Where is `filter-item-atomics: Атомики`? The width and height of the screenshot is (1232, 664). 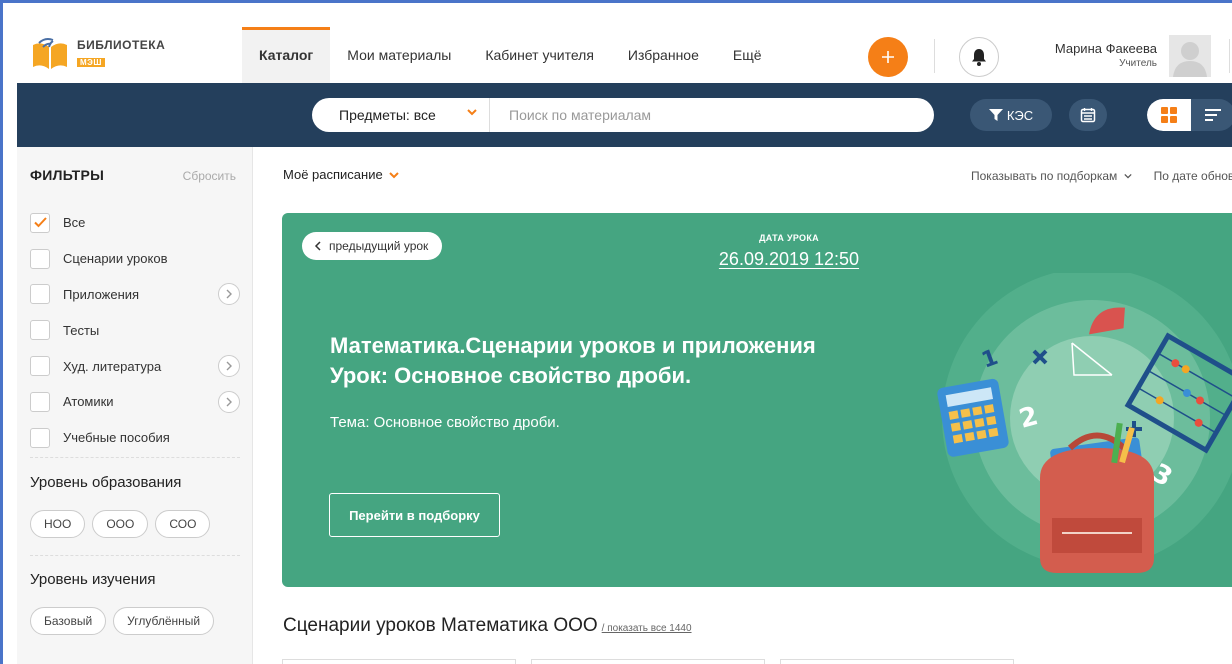 filter-item-atomics: Атомики is located at coordinates (135, 402).